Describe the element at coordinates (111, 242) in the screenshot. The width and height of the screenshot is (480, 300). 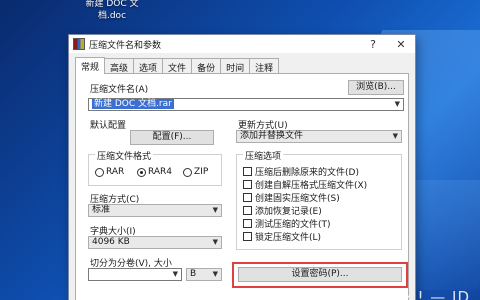
I see `dictionary-size-value: 4096 KB` at that location.